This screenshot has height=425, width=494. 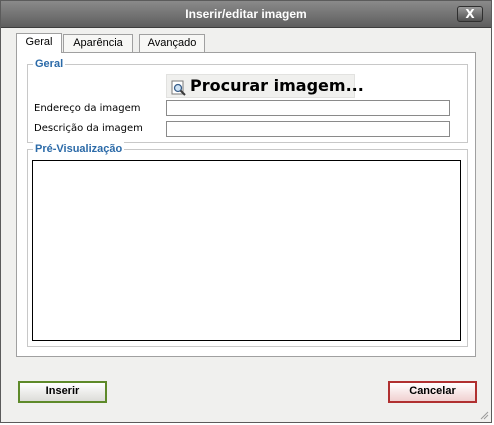 What do you see at coordinates (98, 43) in the screenshot?
I see `tab-aparencia: Aparência` at bounding box center [98, 43].